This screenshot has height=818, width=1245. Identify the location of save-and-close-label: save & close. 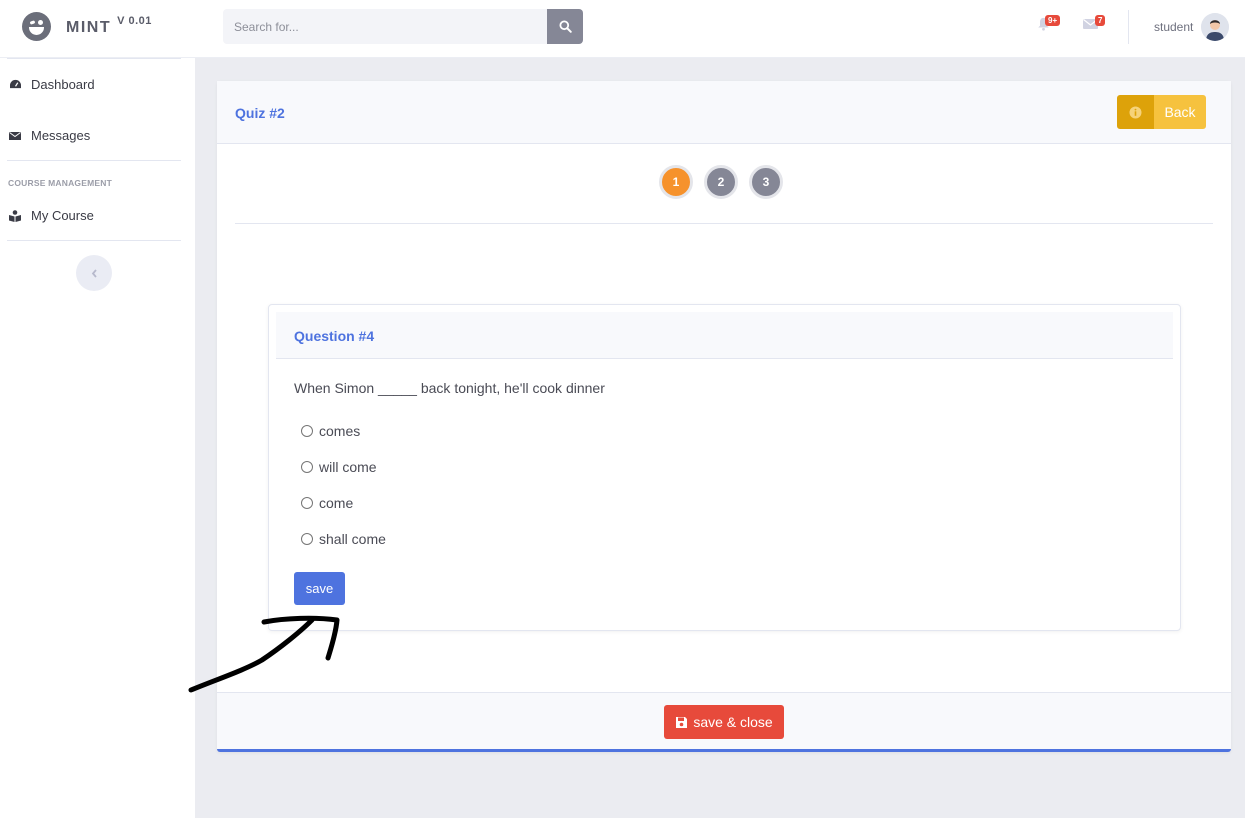
(733, 722).